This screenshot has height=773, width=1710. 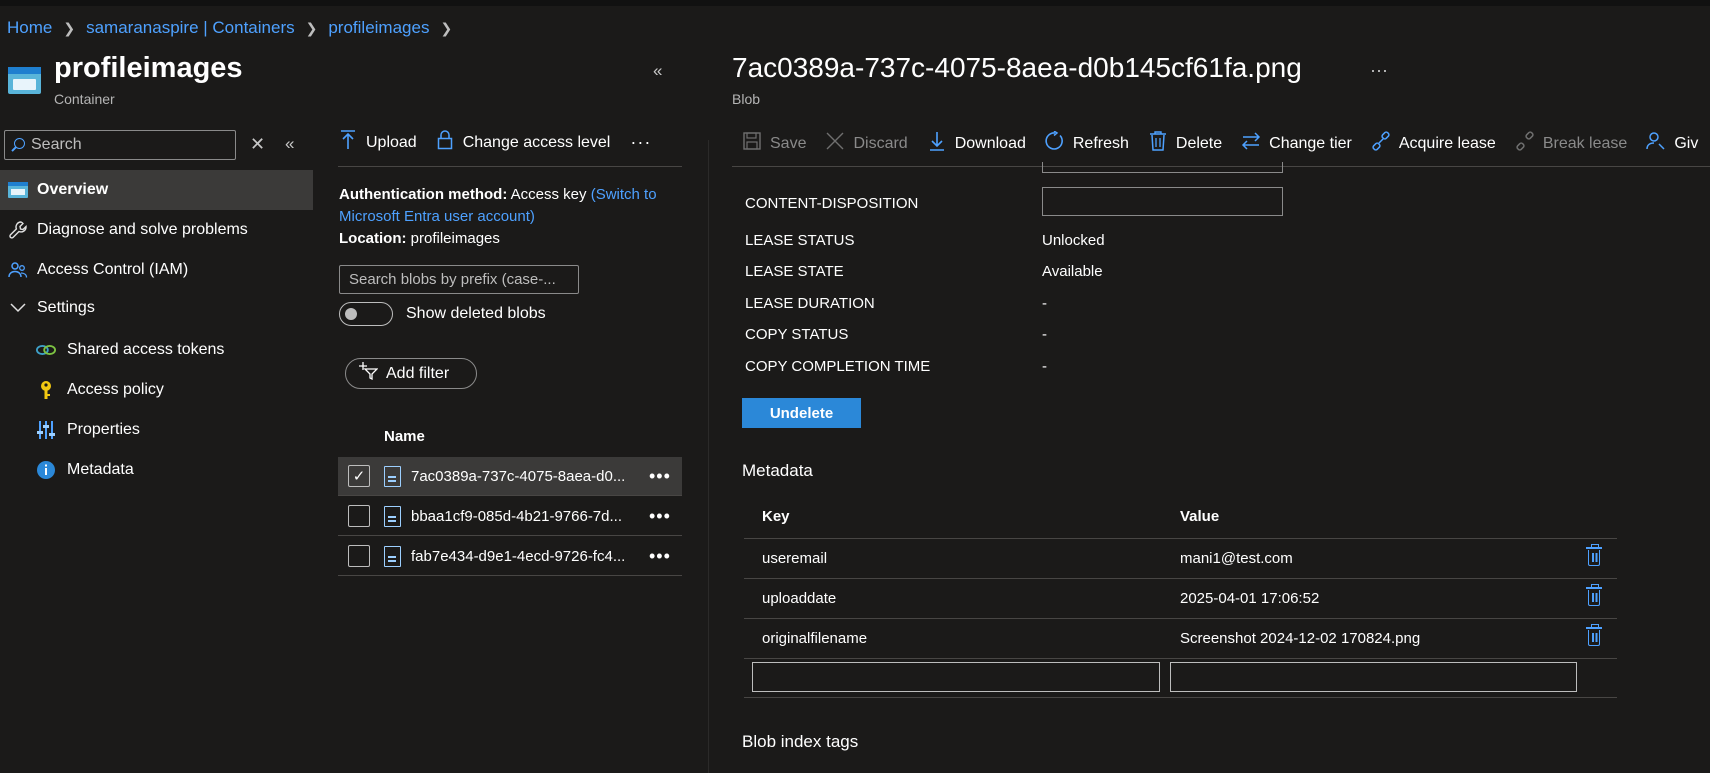 What do you see at coordinates (937, 143) in the screenshot?
I see `download-icon` at bounding box center [937, 143].